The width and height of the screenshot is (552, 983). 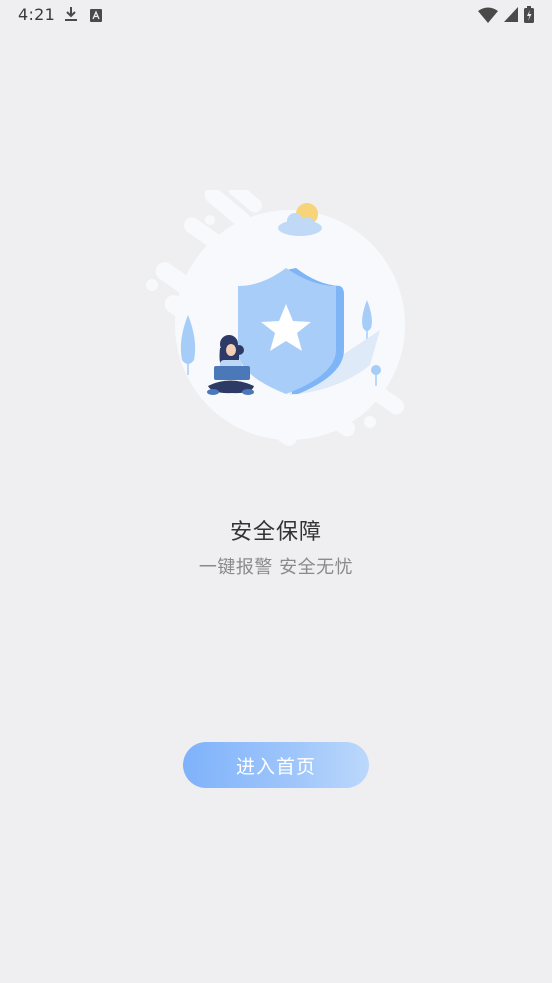 What do you see at coordinates (276, 15) in the screenshot?
I see `status-bar: 4:21` at bounding box center [276, 15].